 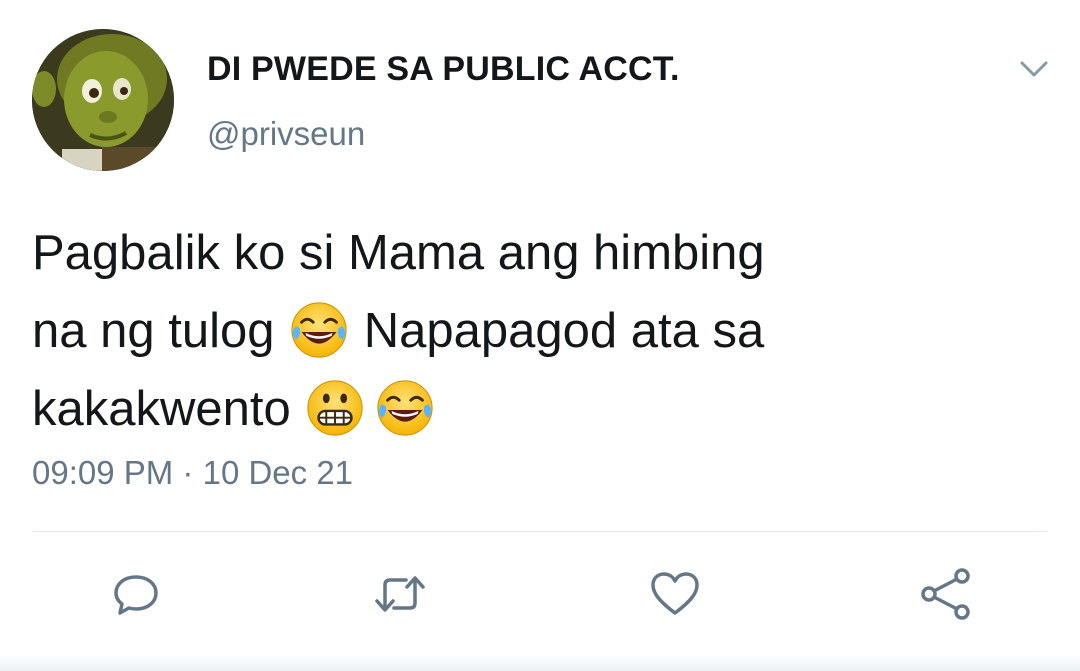 What do you see at coordinates (540, 531) in the screenshot?
I see `divider` at bounding box center [540, 531].